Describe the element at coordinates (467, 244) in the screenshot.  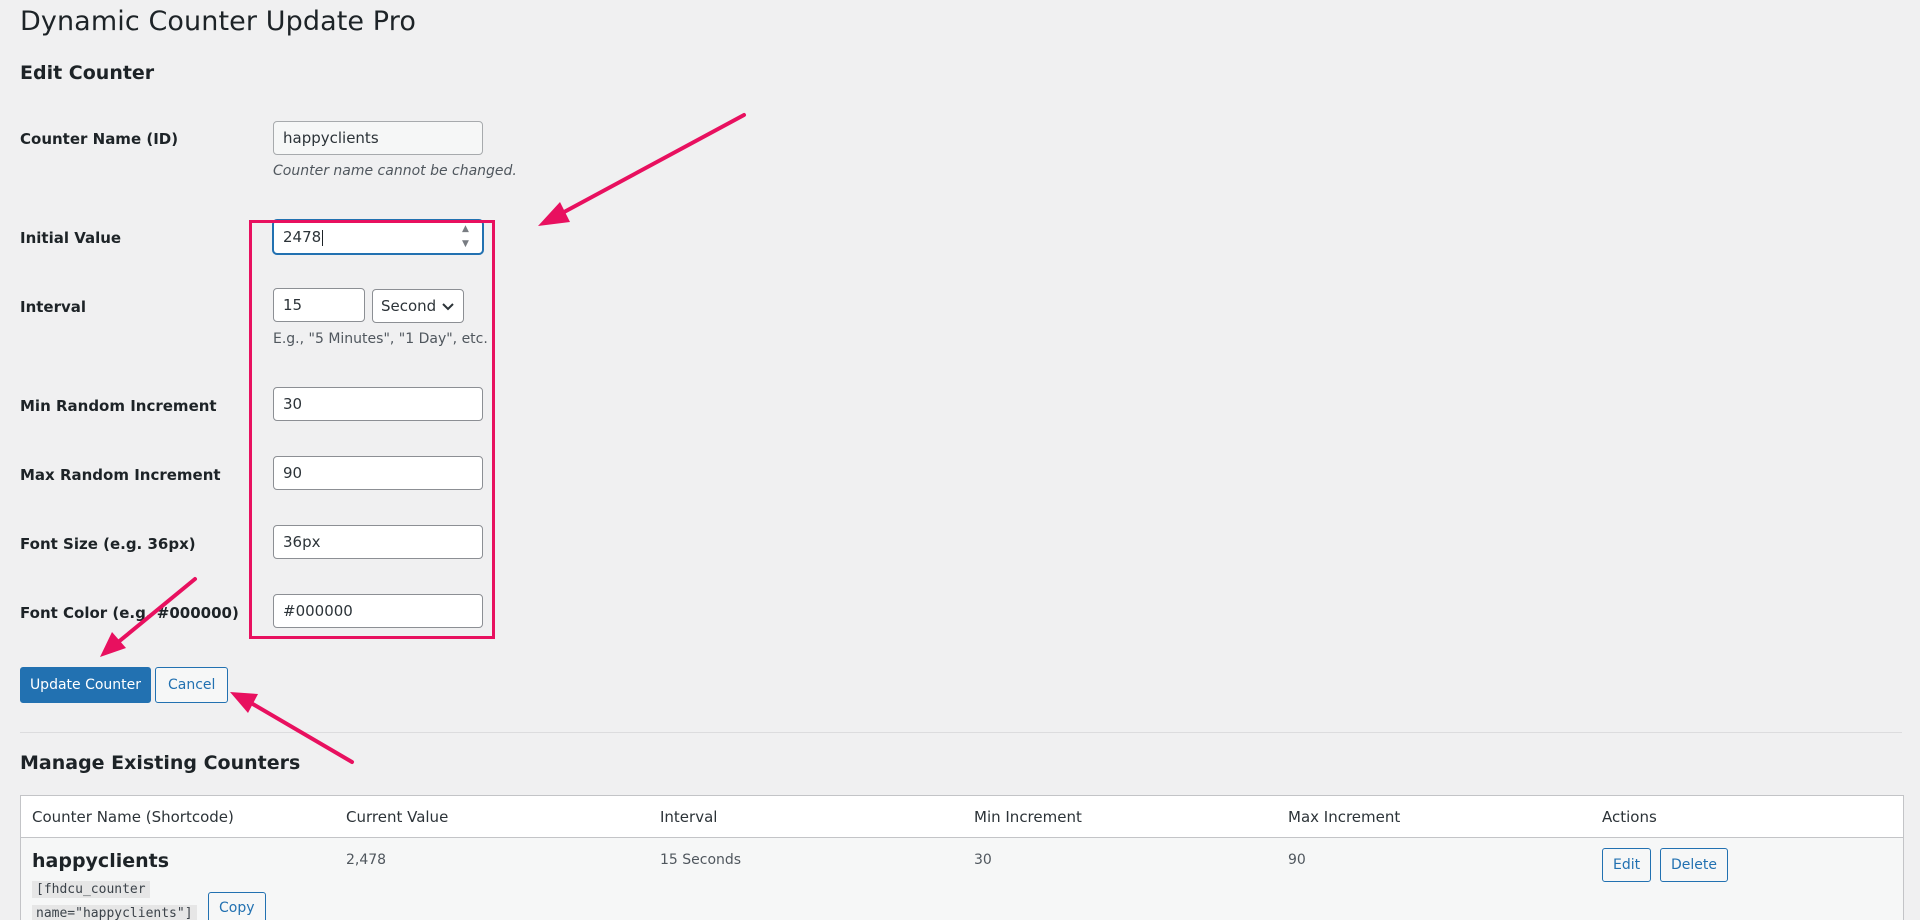
I see `spinner-down-icon: ▼` at that location.